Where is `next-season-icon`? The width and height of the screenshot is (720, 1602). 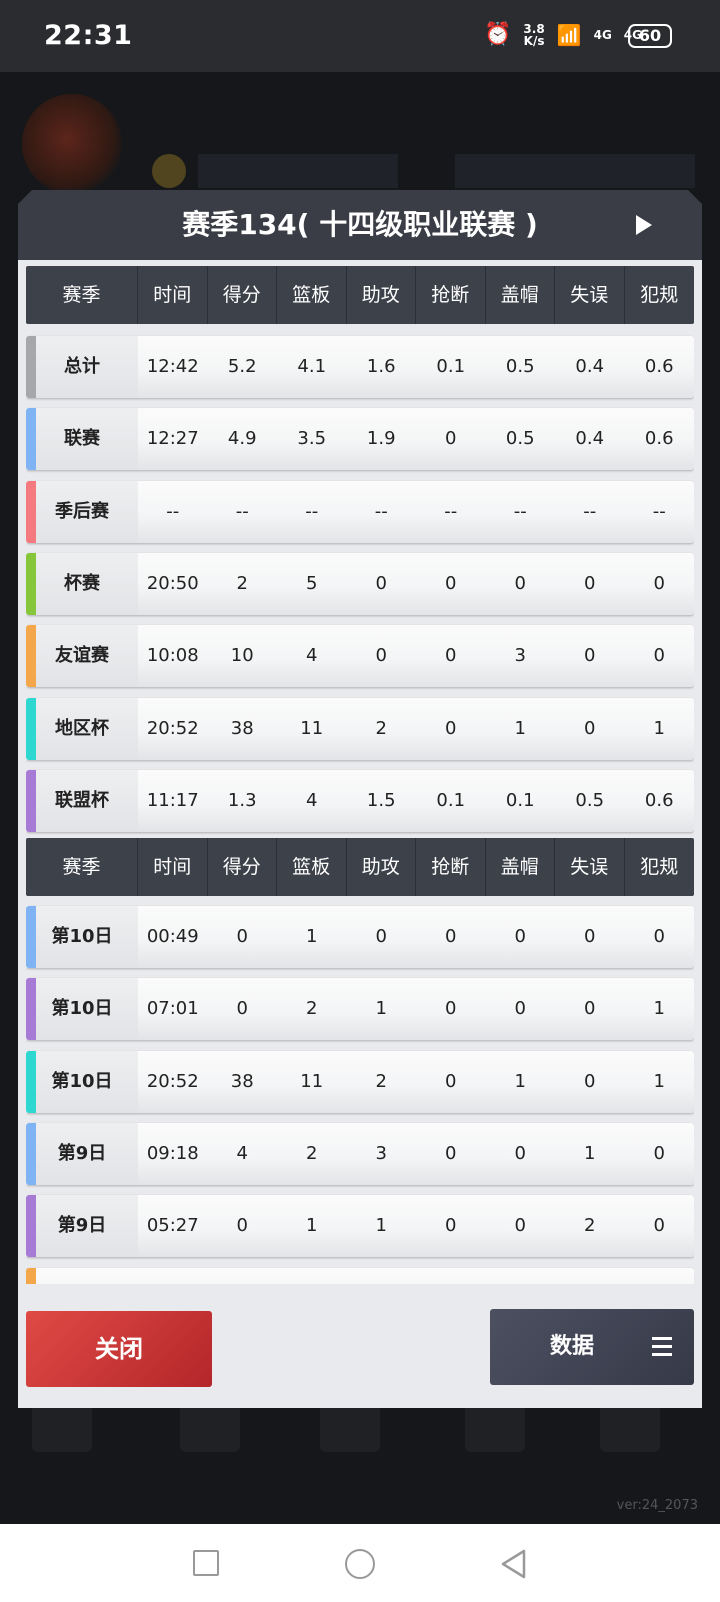 next-season-icon is located at coordinates (644, 225).